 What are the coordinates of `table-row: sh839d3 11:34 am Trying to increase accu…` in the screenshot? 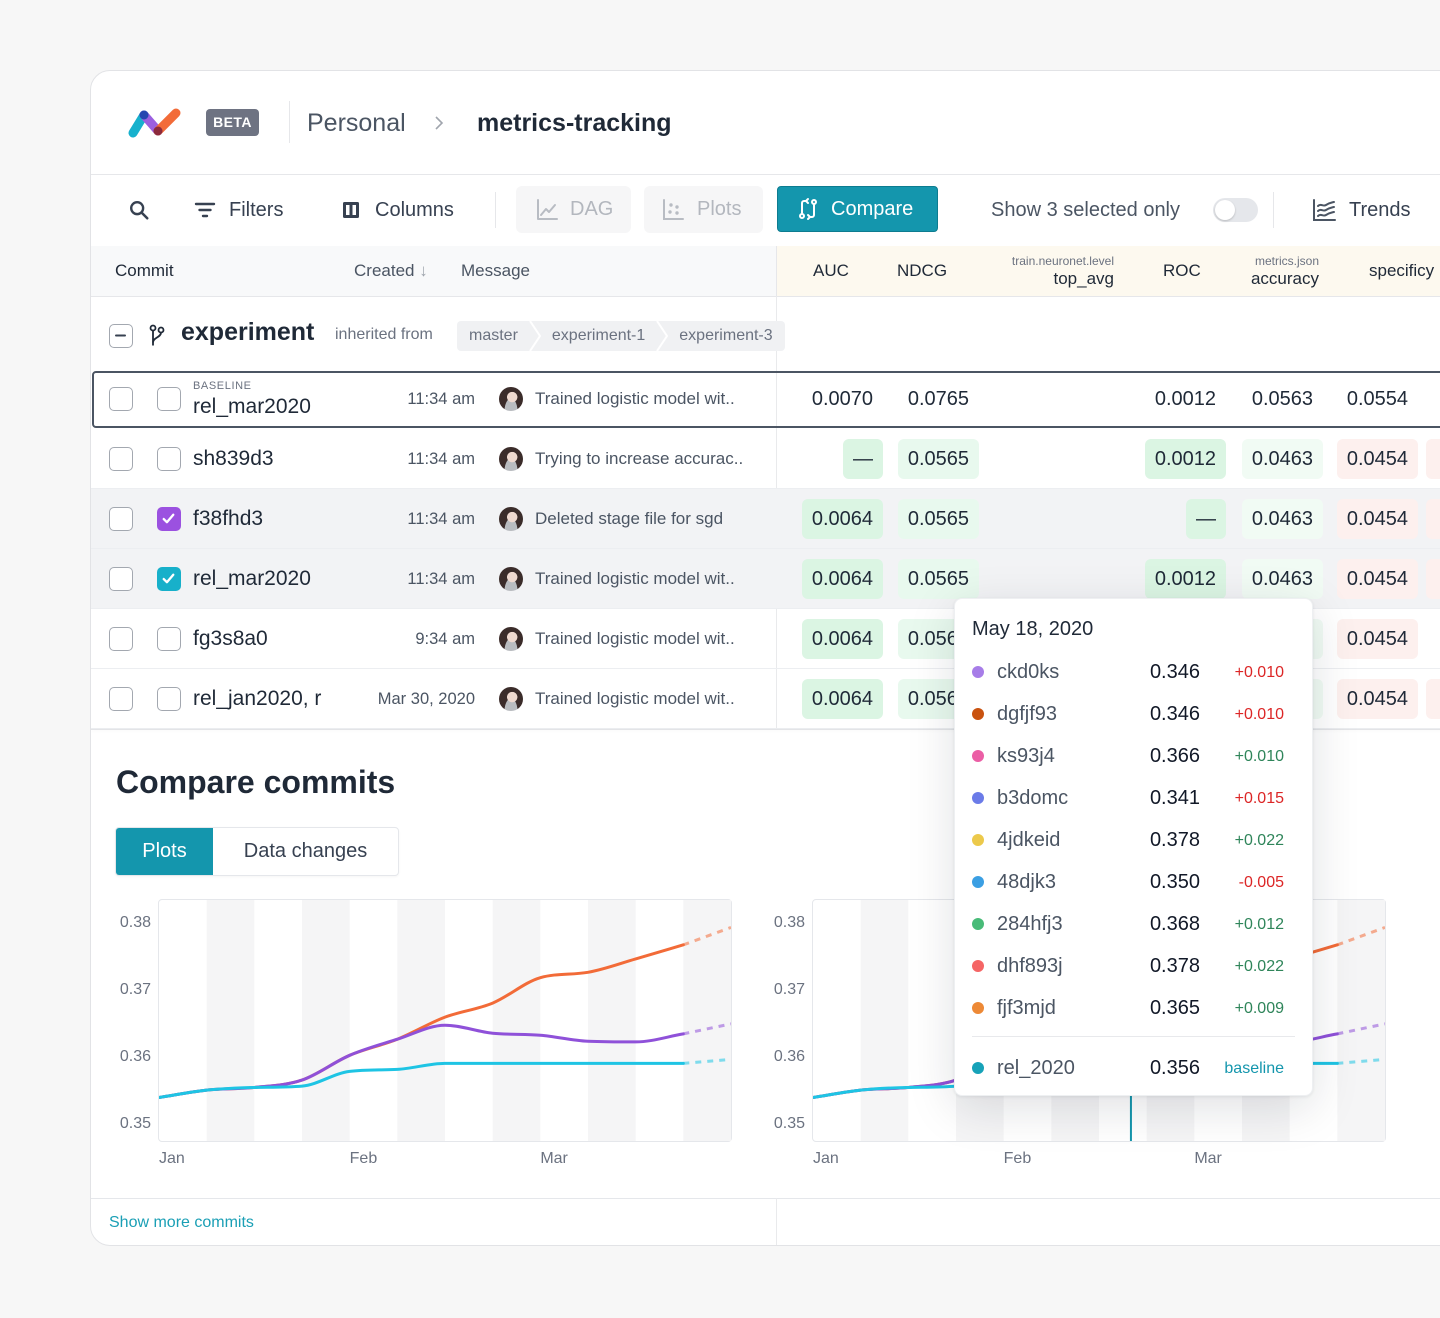 It's located at (765, 459).